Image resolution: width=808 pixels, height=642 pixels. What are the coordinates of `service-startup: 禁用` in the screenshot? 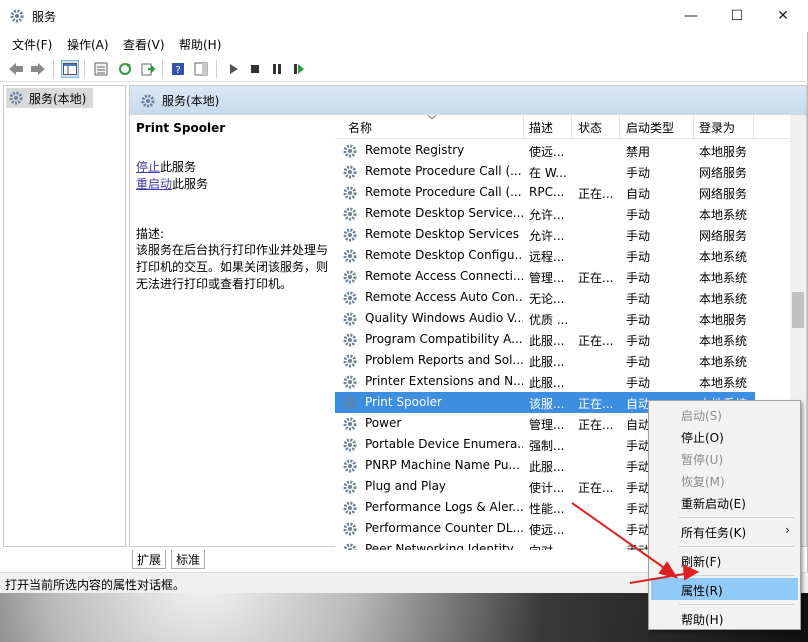 It's located at (638, 152).